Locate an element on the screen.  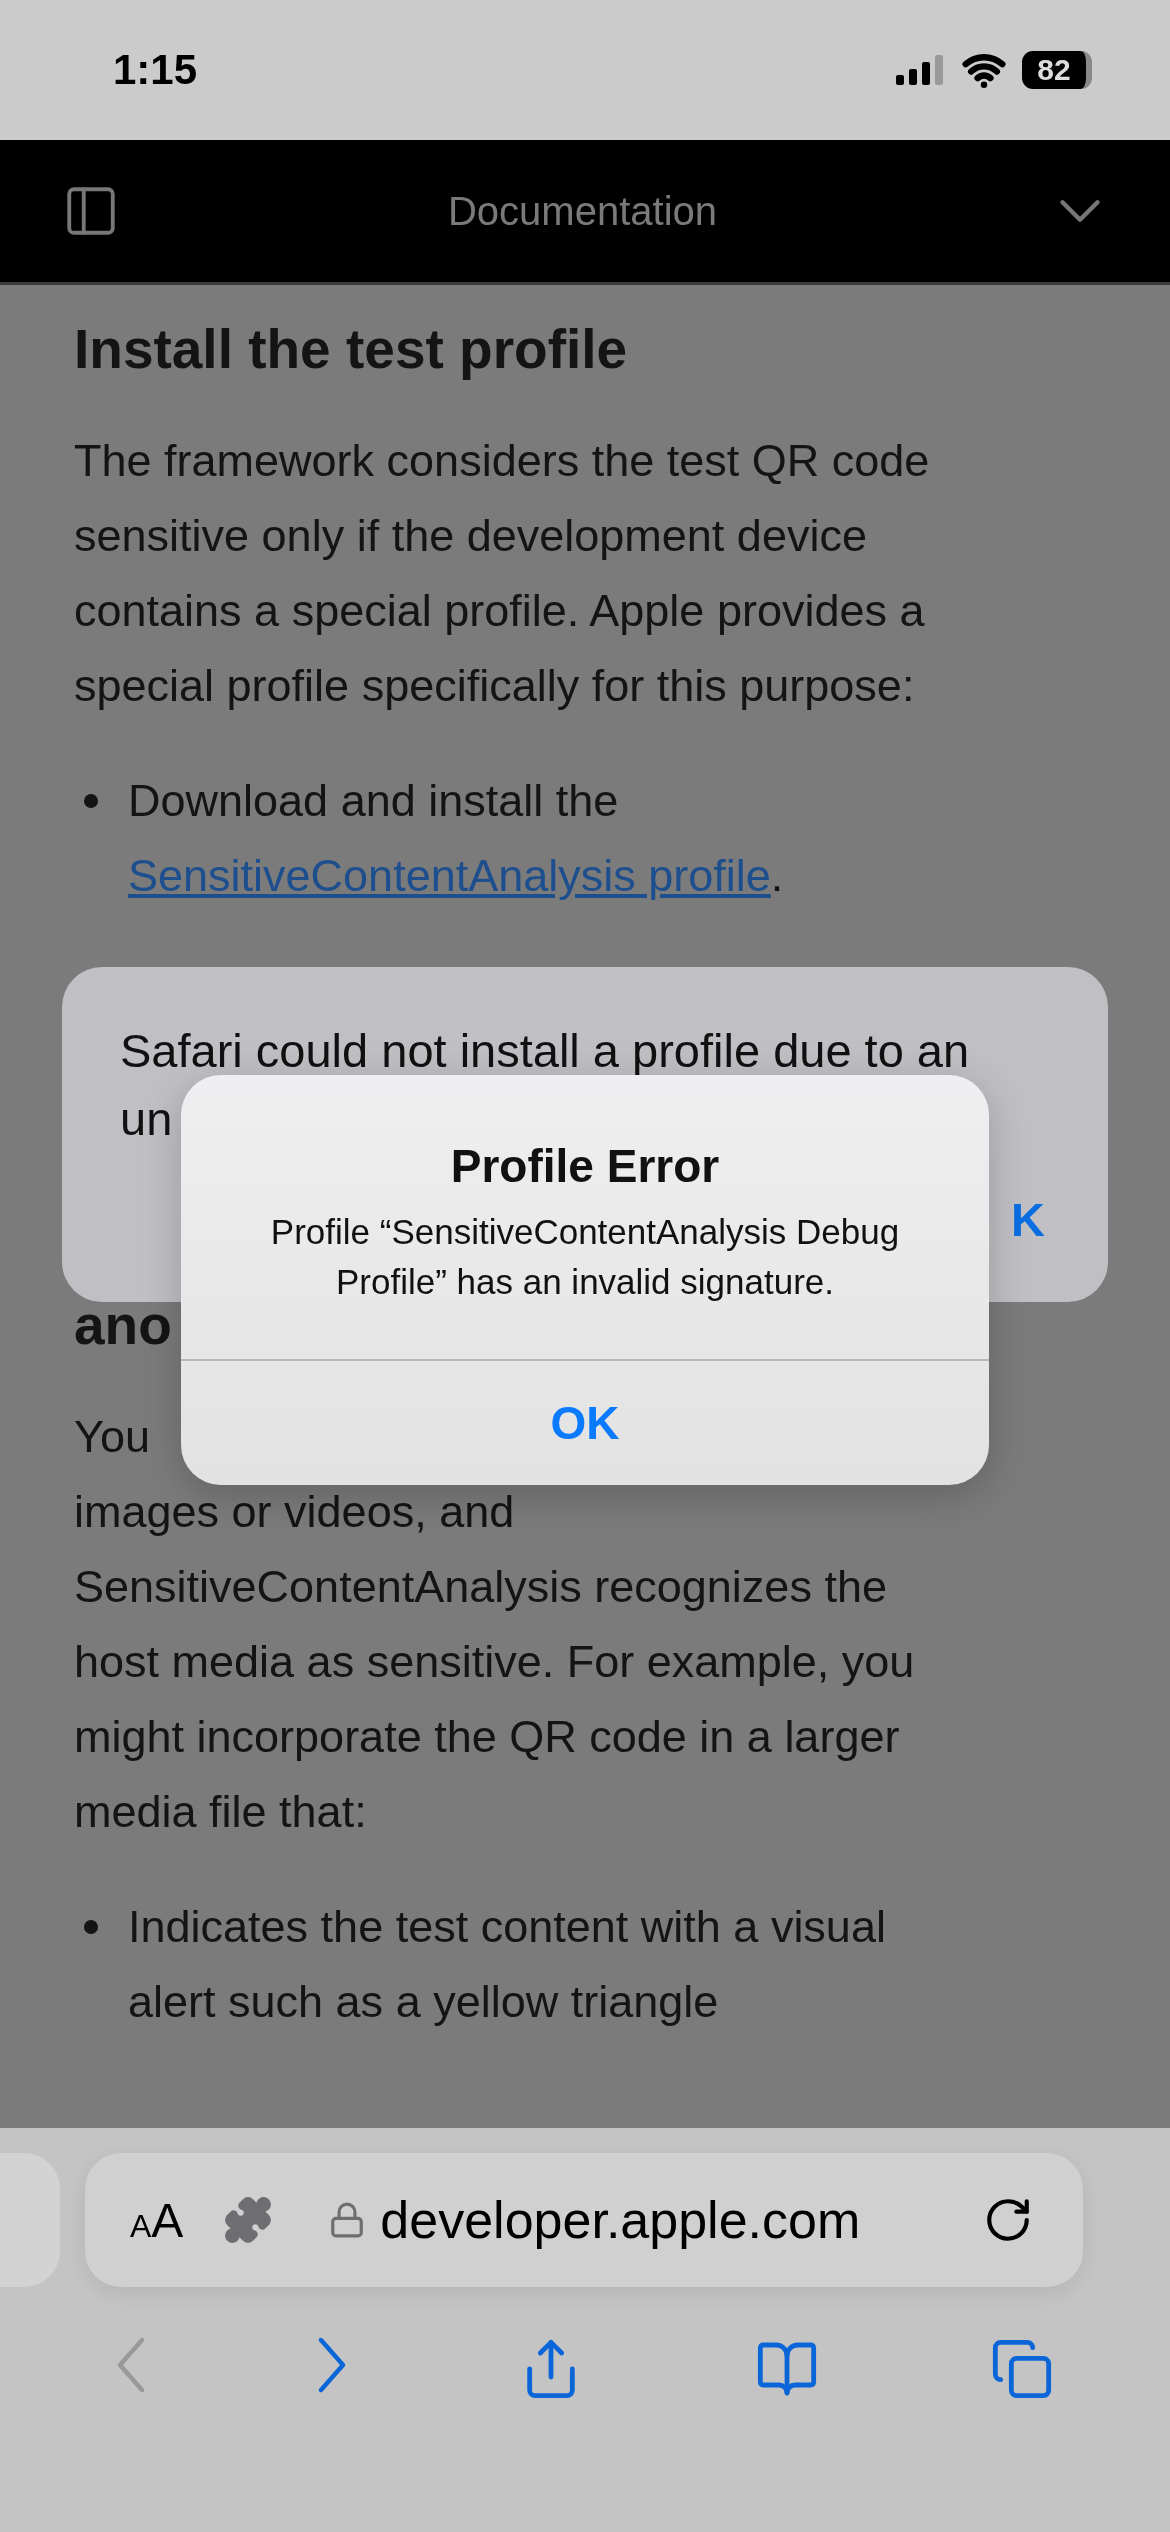
paragraph-line: images or videos, and is located at coordinates (294, 1512).